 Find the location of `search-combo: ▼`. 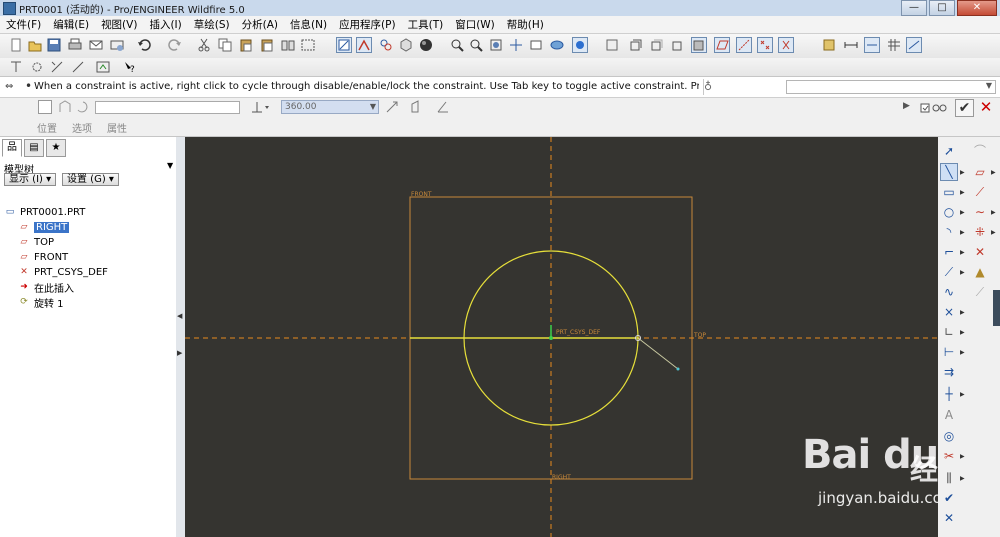

search-combo: ▼ is located at coordinates (891, 87).